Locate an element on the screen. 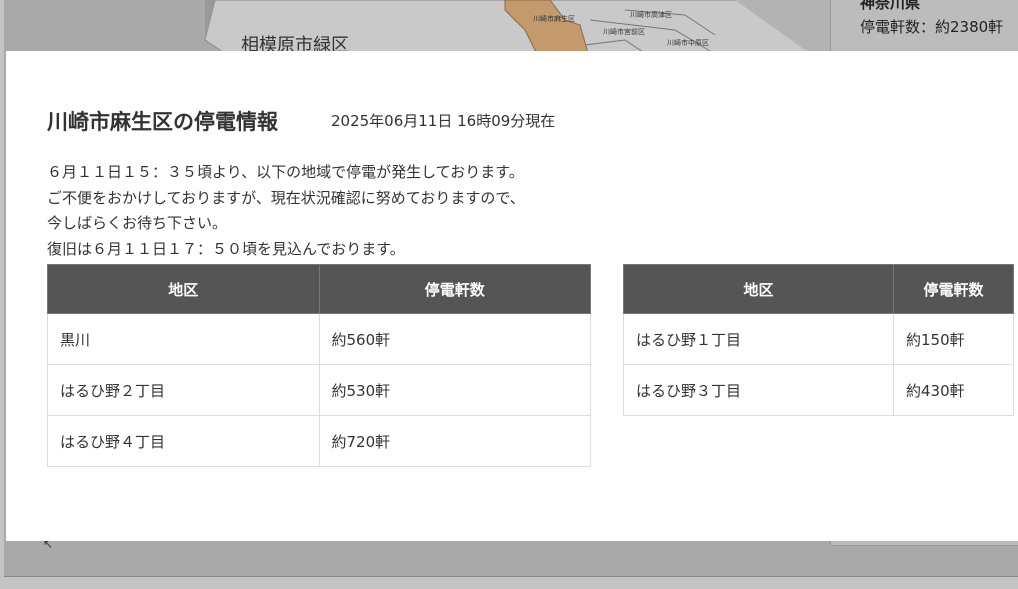 Image resolution: width=1018 pixels, height=589 pixels. count-cell: 約430軒 is located at coordinates (953, 390).